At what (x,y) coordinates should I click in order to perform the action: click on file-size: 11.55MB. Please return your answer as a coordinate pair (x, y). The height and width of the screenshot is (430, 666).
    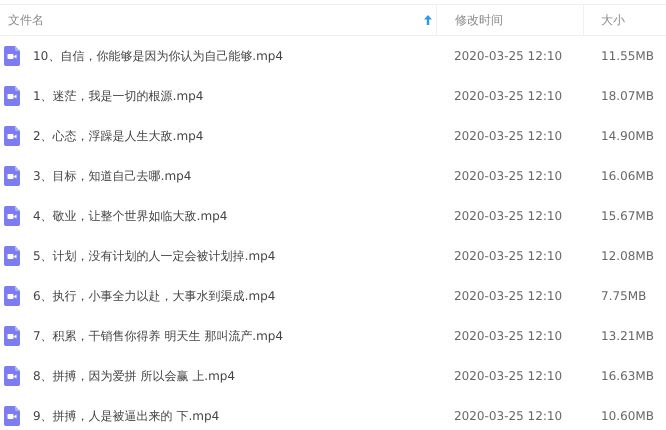
    Looking at the image, I should click on (627, 56).